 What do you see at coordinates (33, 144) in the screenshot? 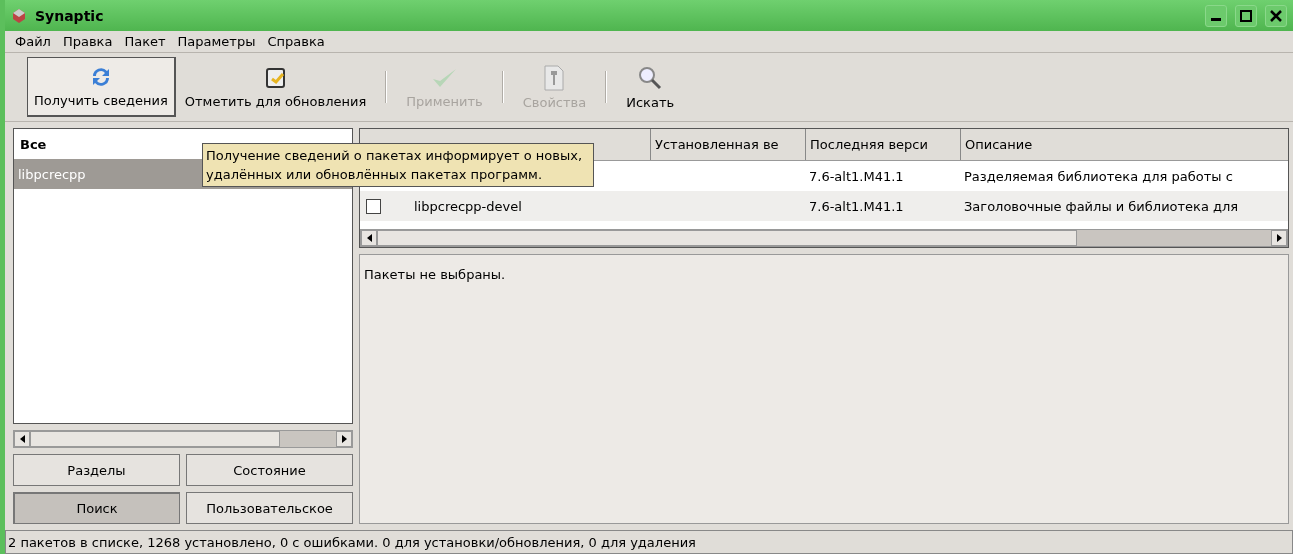
I see `column-header: Все` at bounding box center [33, 144].